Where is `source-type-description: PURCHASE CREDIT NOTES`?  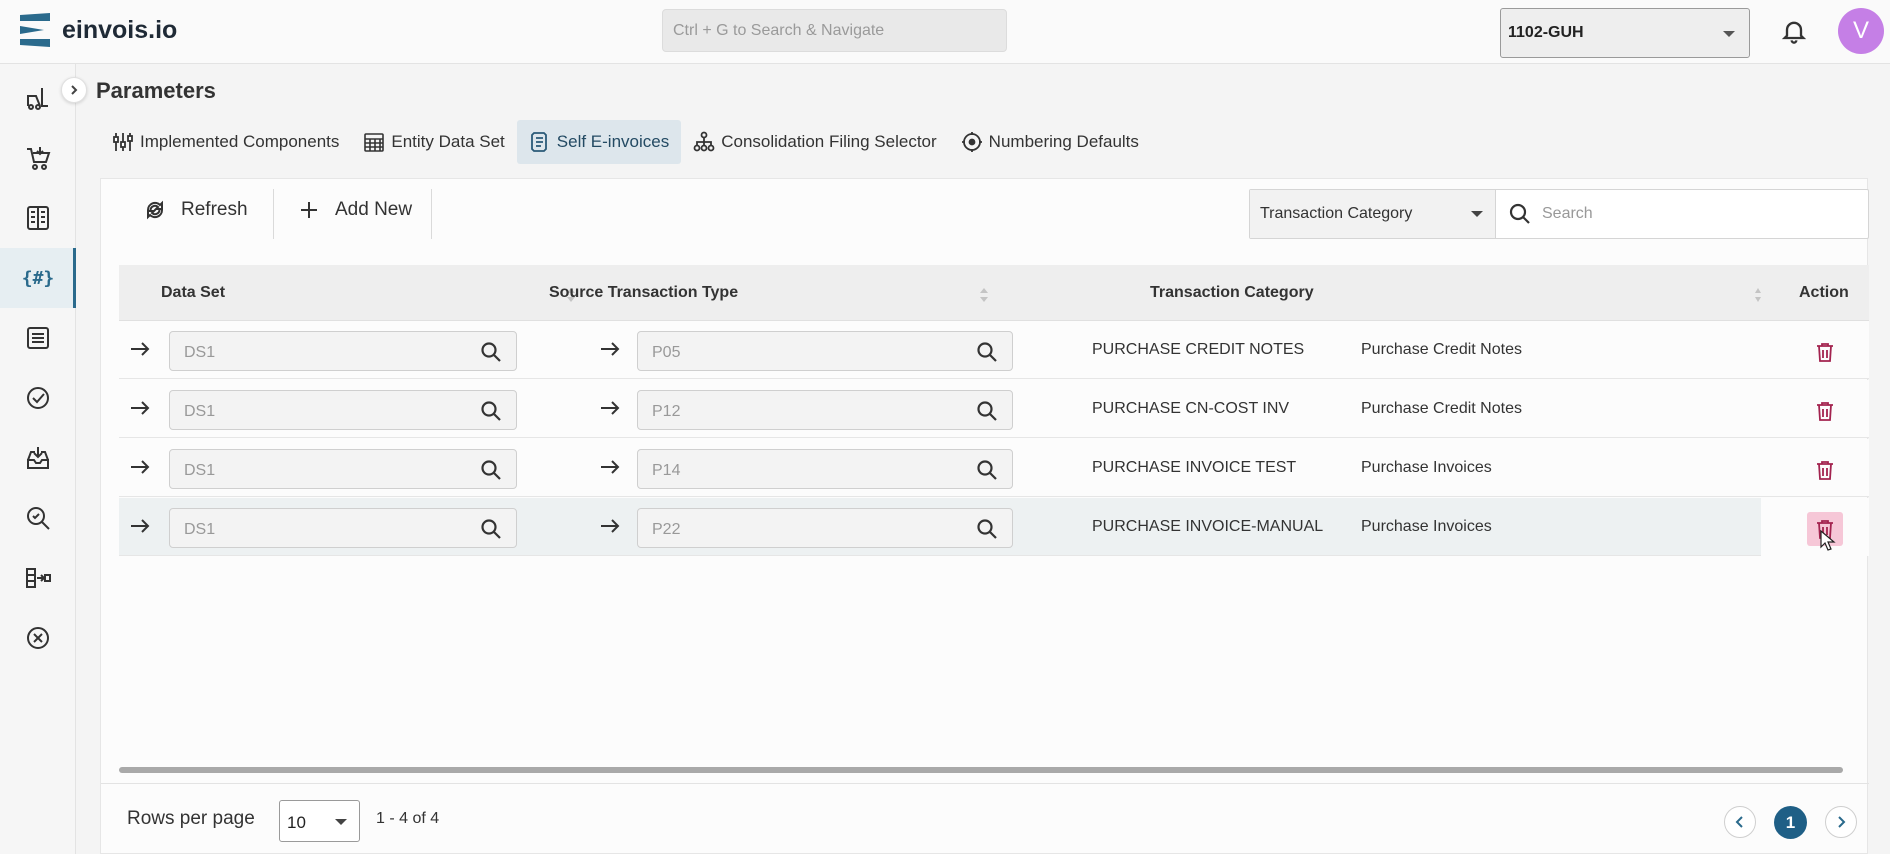
source-type-description: PURCHASE CREDIT NOTES is located at coordinates (1198, 349).